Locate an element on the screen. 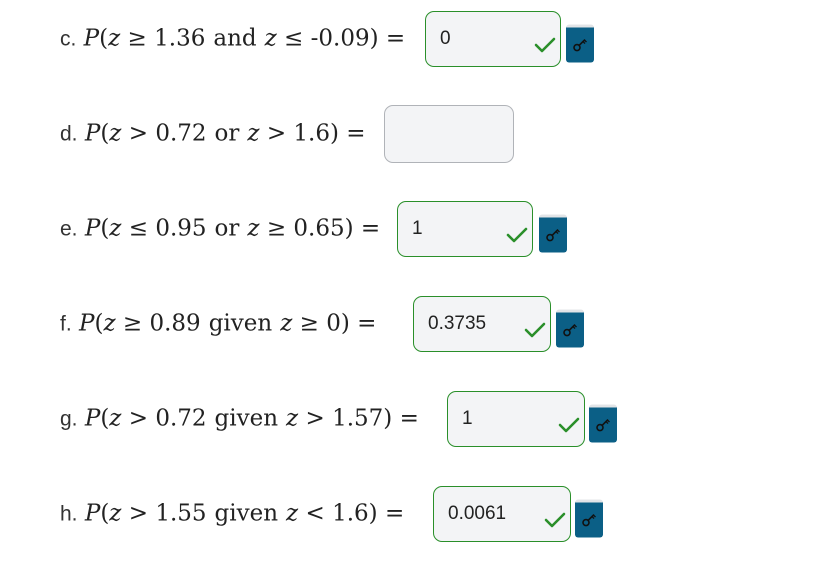 The height and width of the screenshot is (562, 825). answer-input-f: 0.3735 is located at coordinates (482, 324).